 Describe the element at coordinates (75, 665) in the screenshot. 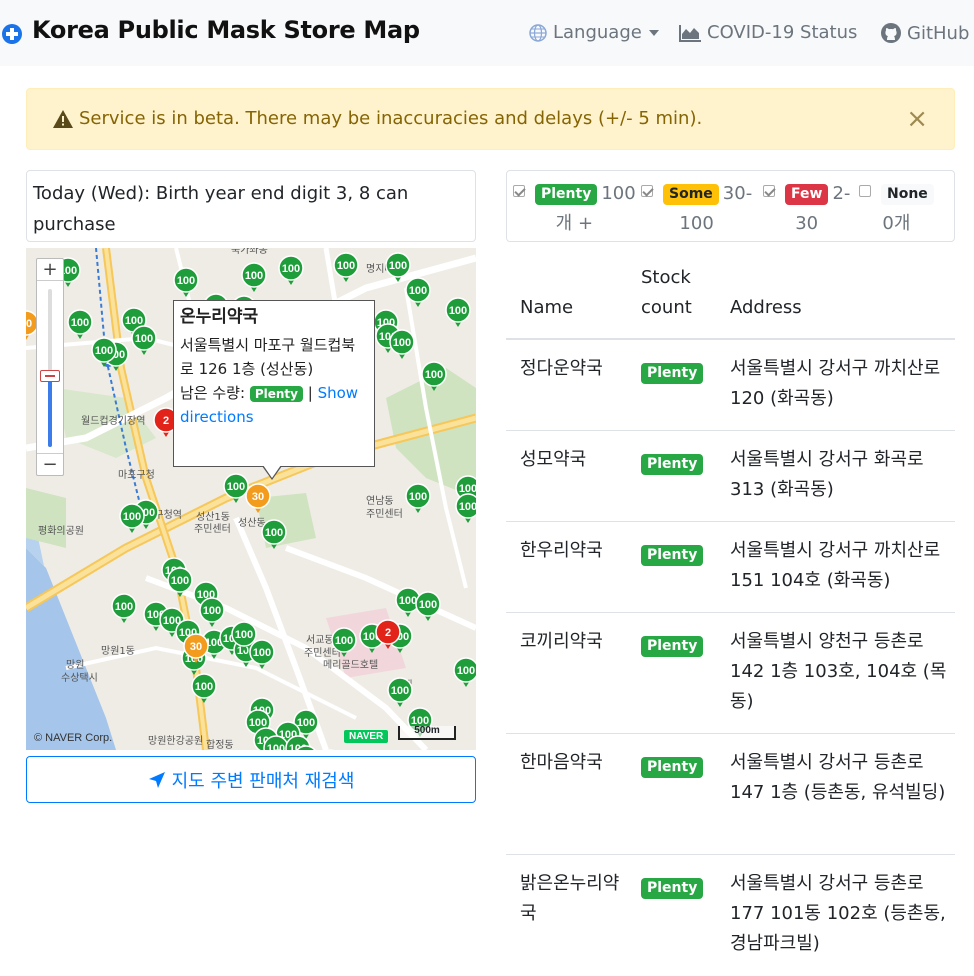

I see `map-place-label: 망원` at that location.